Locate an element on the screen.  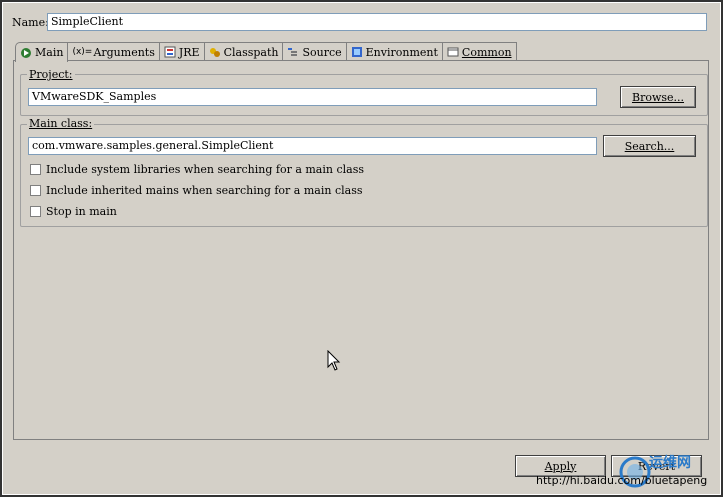
include-inherited-mains-checkbox is located at coordinates (35, 190).